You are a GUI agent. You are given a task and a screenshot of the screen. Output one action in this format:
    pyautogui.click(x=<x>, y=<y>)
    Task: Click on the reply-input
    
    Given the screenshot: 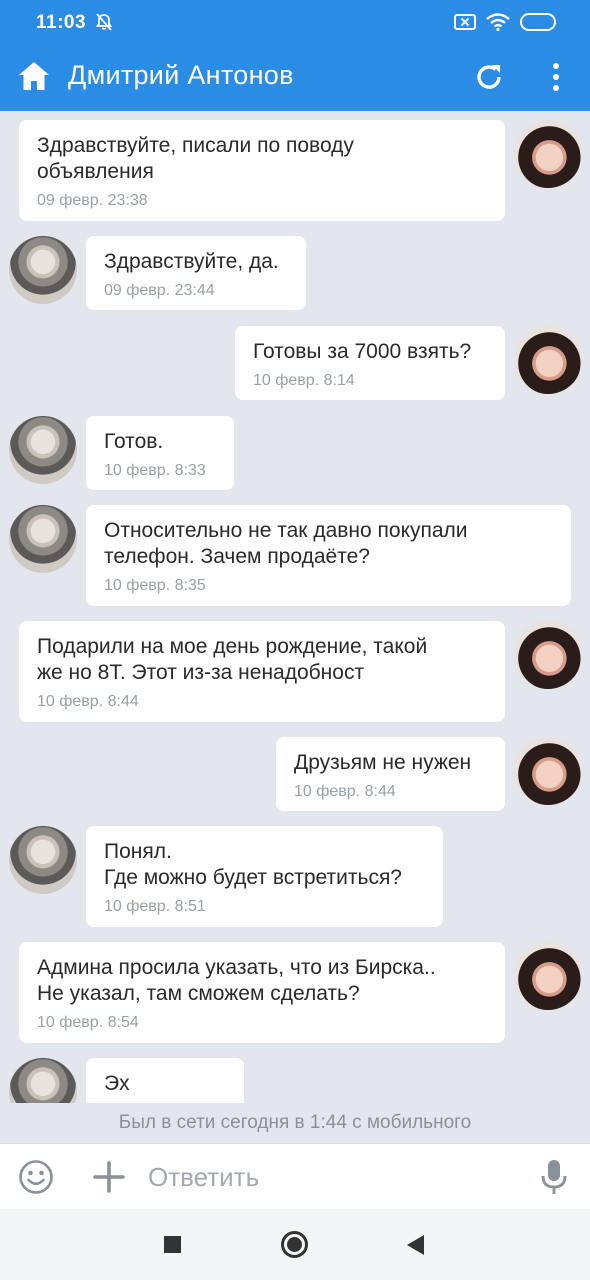 What is the action you would take?
    pyautogui.click(x=328, y=1177)
    